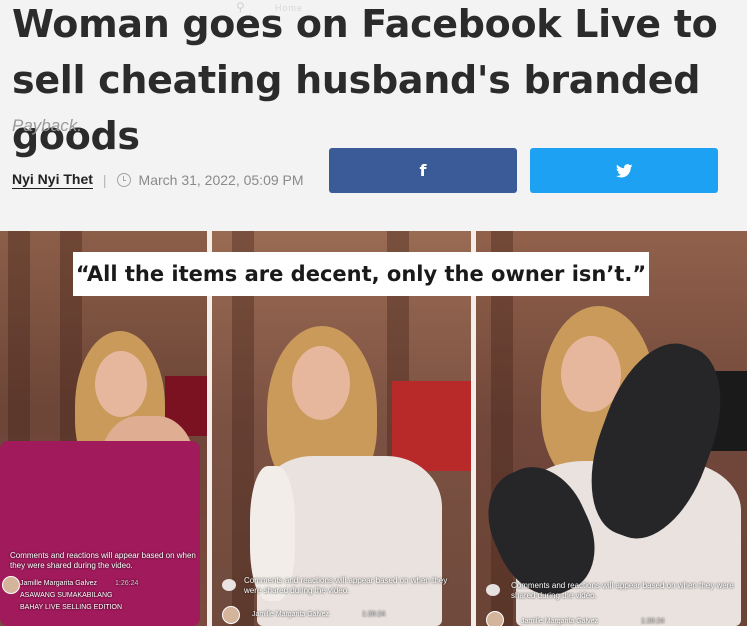  What do you see at coordinates (52, 180) in the screenshot?
I see `author-link: Nyi Nyi Thet` at bounding box center [52, 180].